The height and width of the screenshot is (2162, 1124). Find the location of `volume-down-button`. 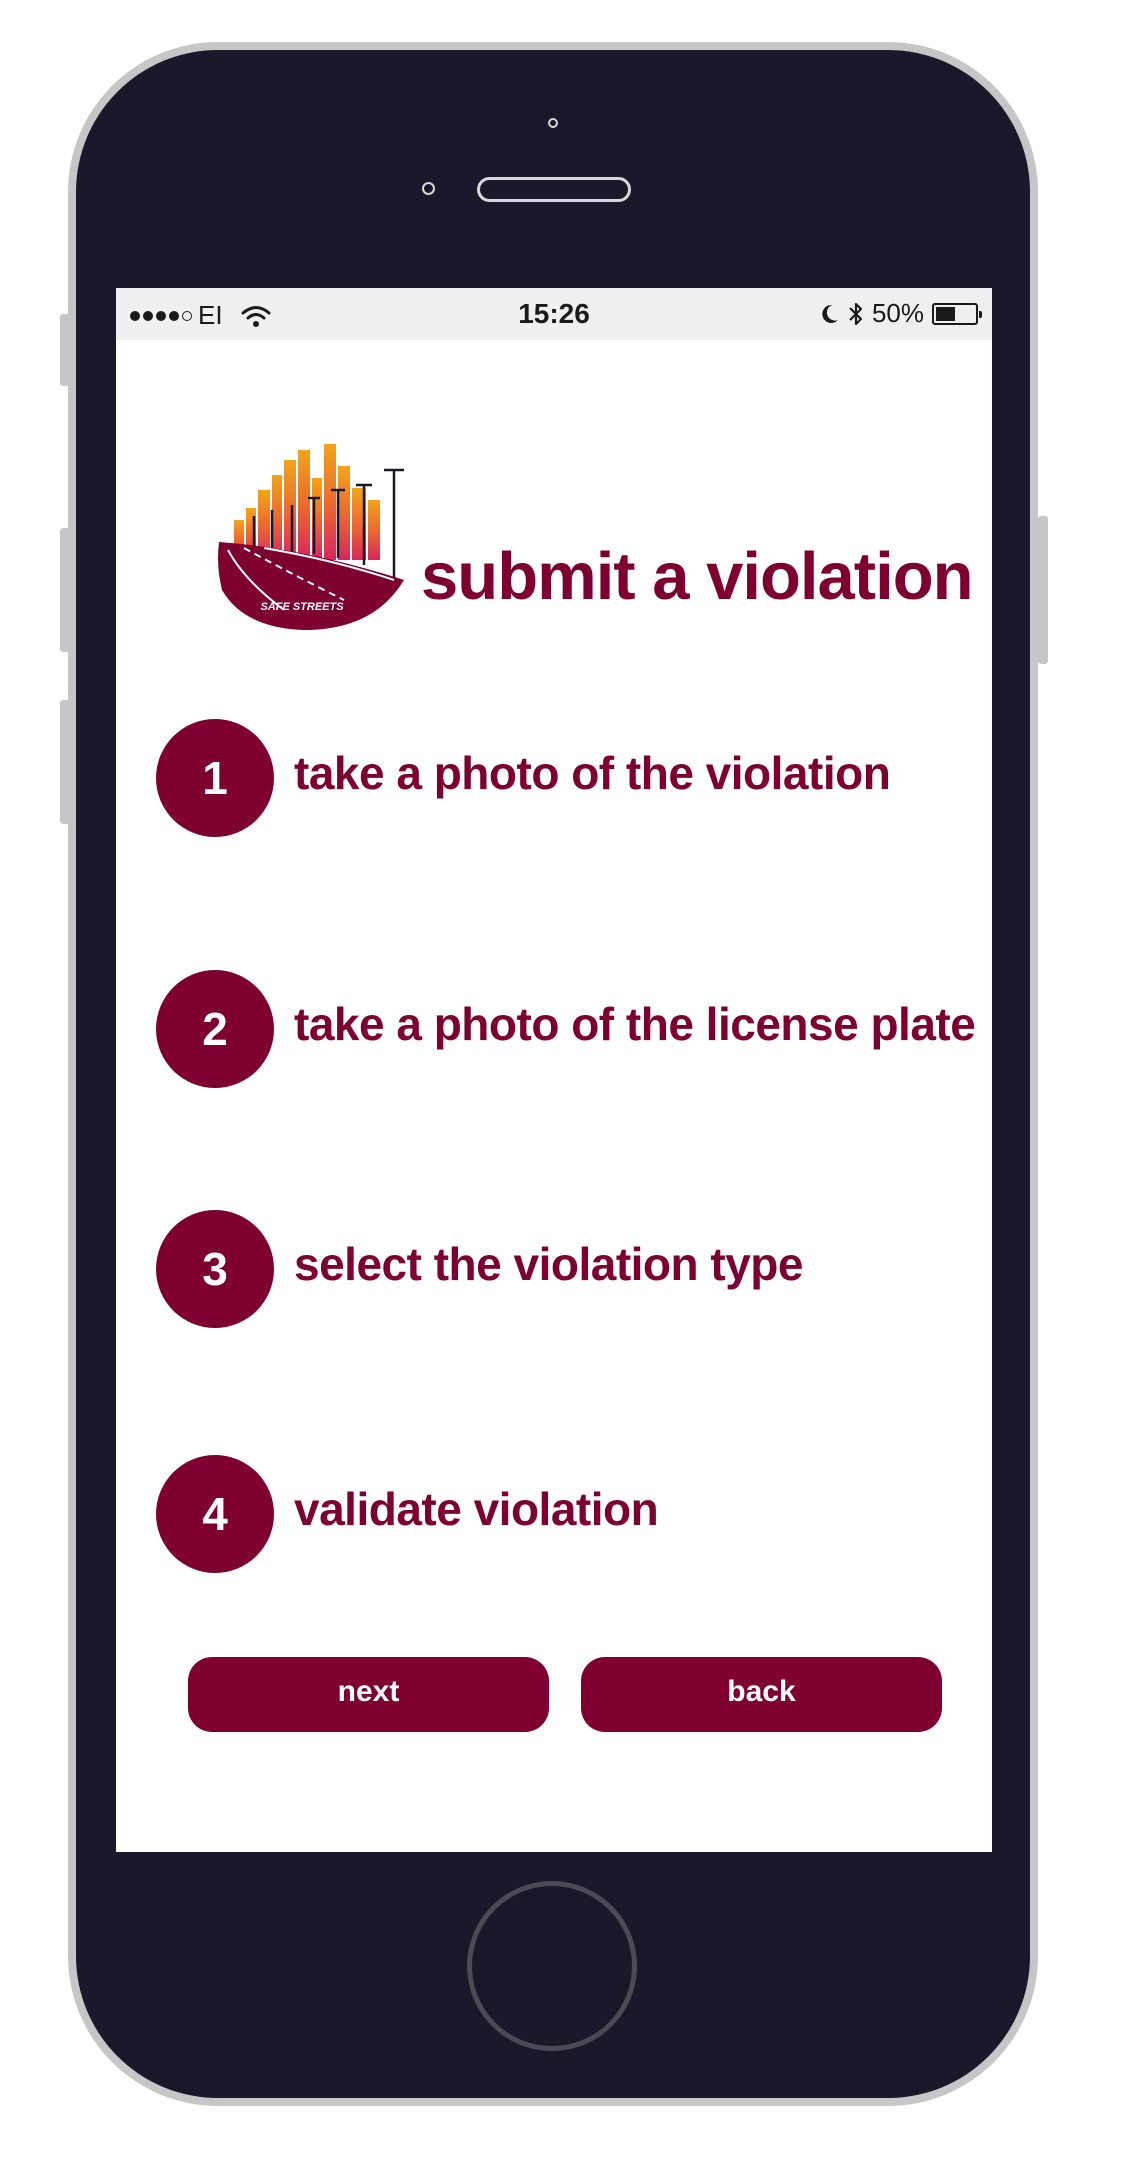

volume-down-button is located at coordinates (65, 762).